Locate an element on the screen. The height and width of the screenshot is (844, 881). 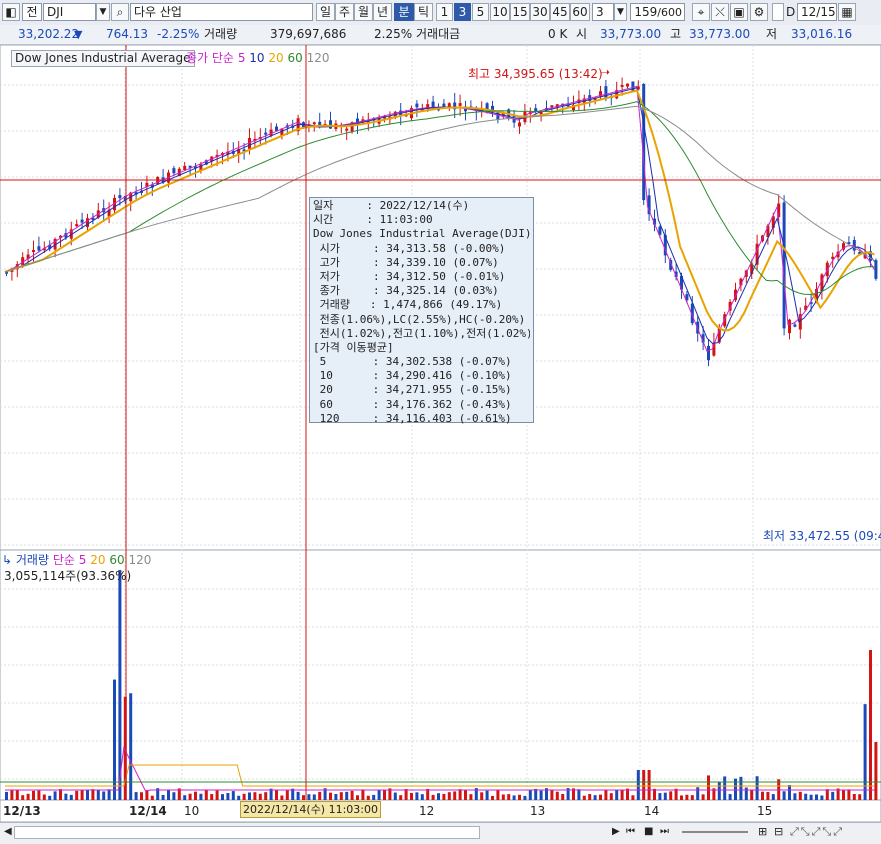
stop-icon: ■ is located at coordinates (648, 831).